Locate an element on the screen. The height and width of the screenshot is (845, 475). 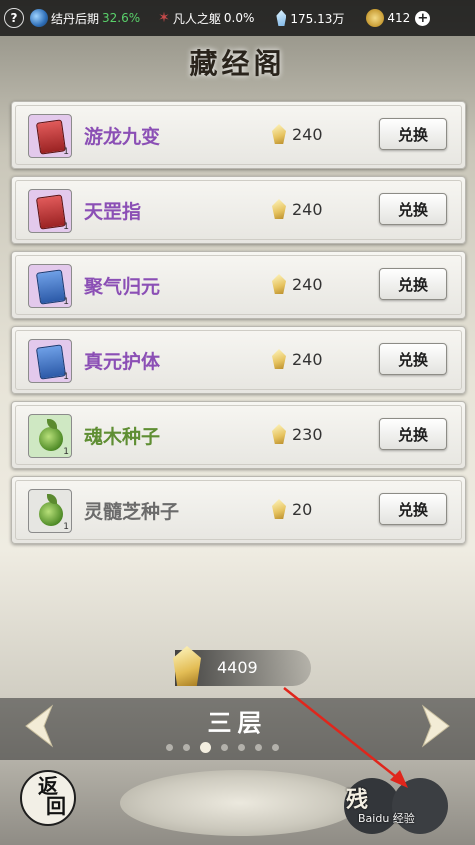
exchange-item-row: 1 游龙九变 240 兑换 is located at coordinates (238, 135).